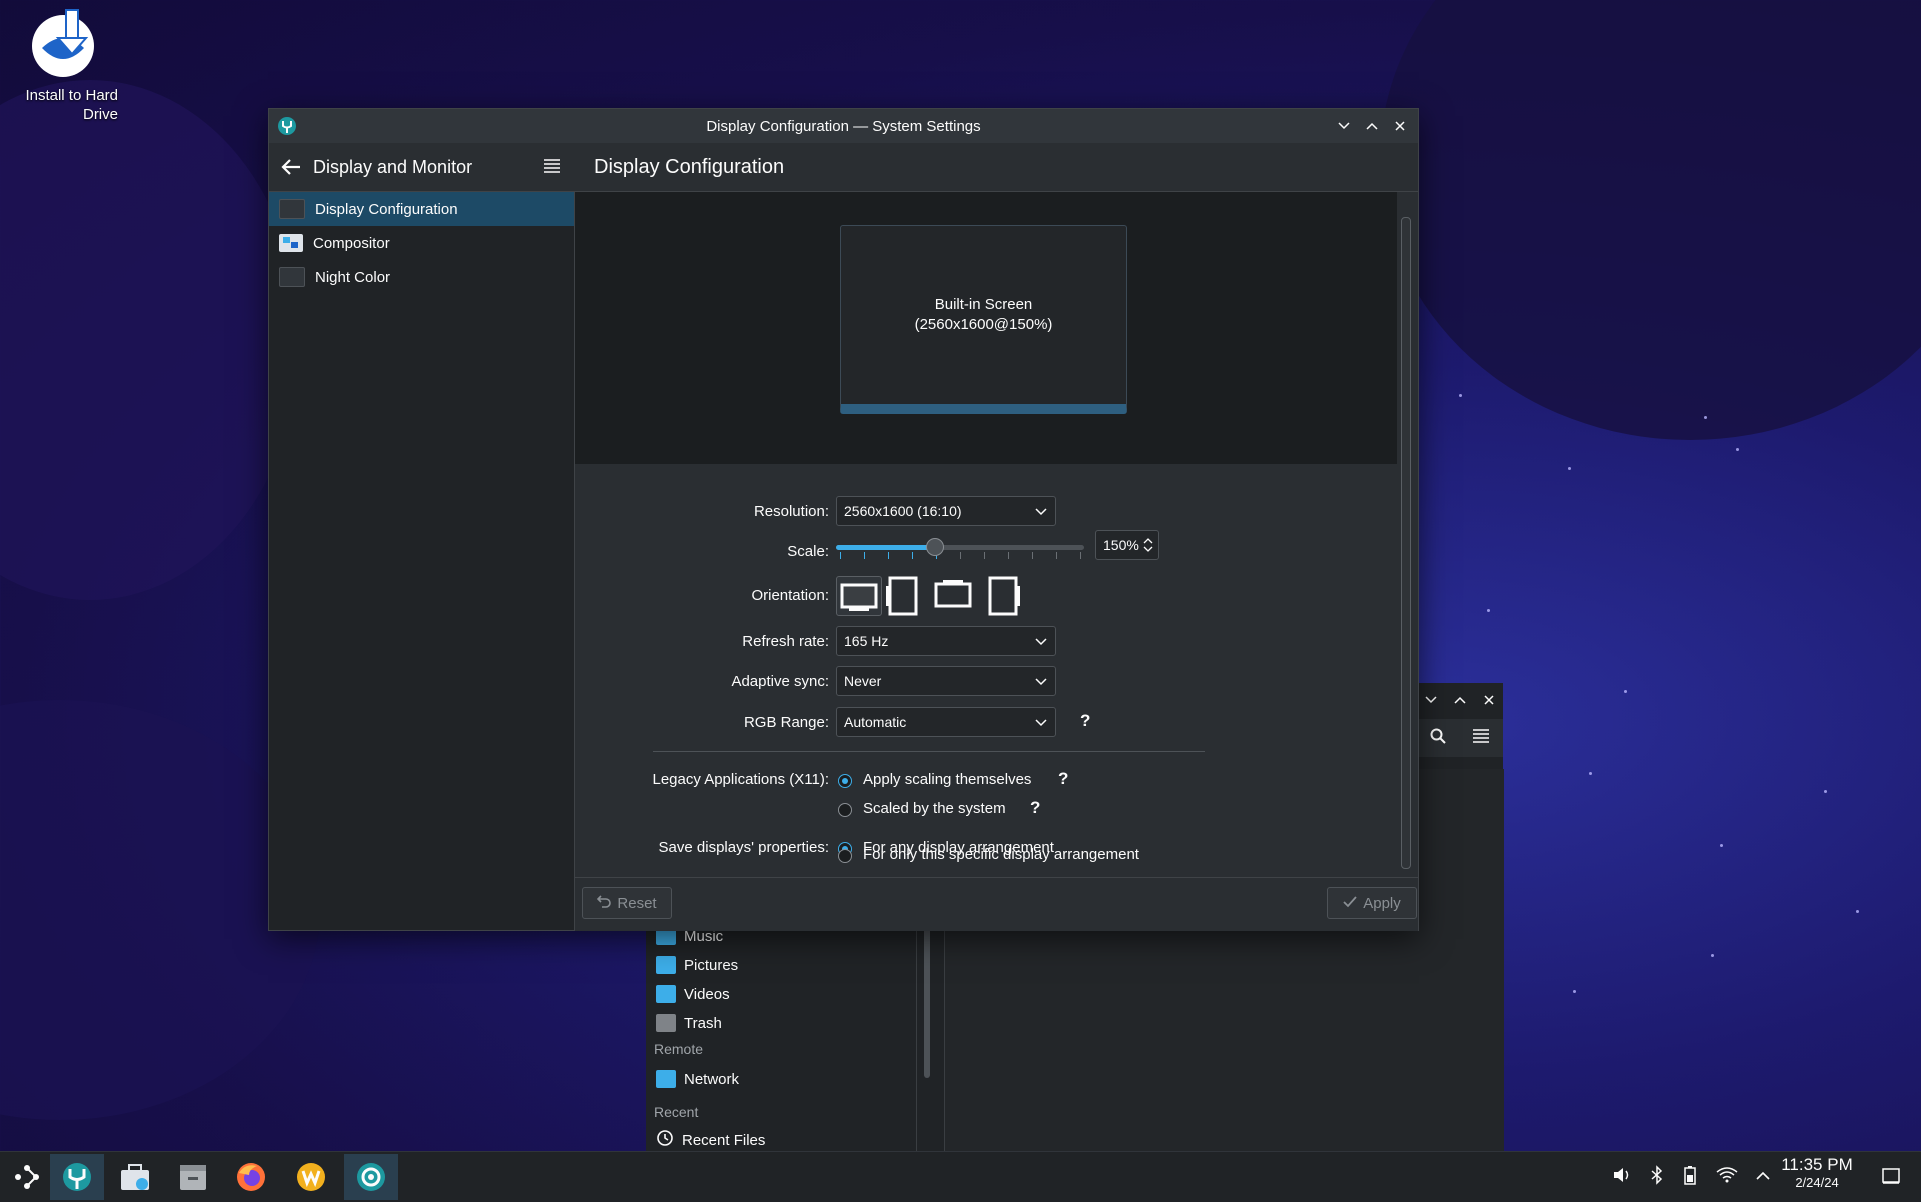  What do you see at coordinates (927, 1003) in the screenshot?
I see `places-scrollbar` at bounding box center [927, 1003].